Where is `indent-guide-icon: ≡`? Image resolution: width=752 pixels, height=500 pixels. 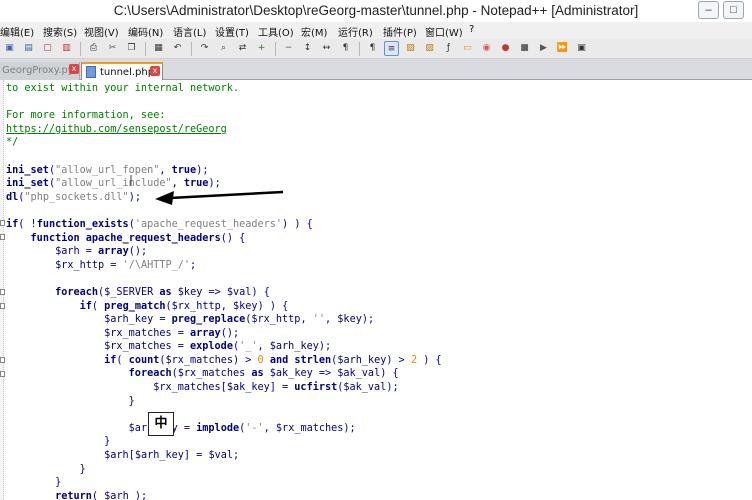 indent-guide-icon: ≡ is located at coordinates (391, 48).